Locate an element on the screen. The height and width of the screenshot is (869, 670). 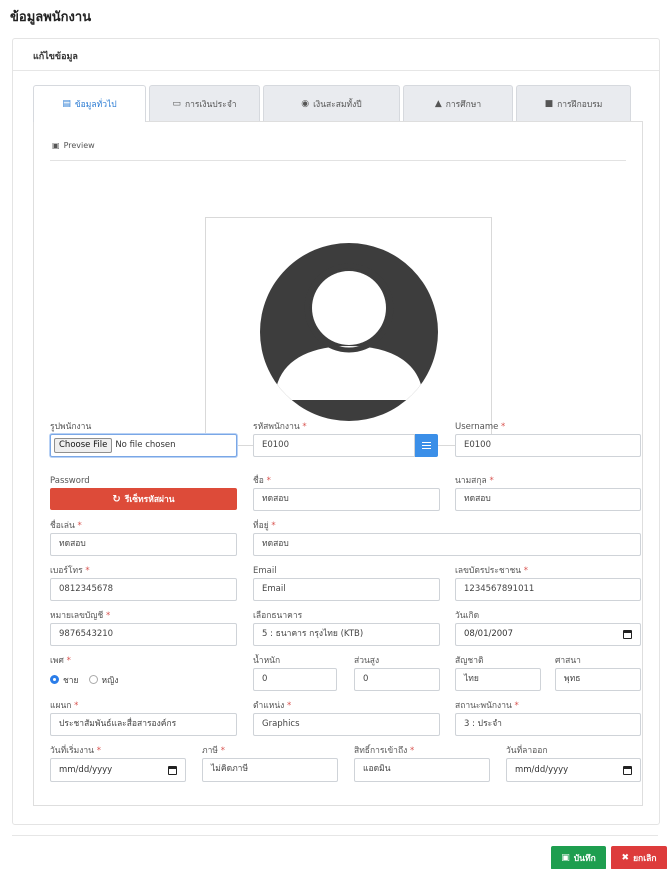
first-name-input: ทดสอบ is located at coordinates (346, 499).